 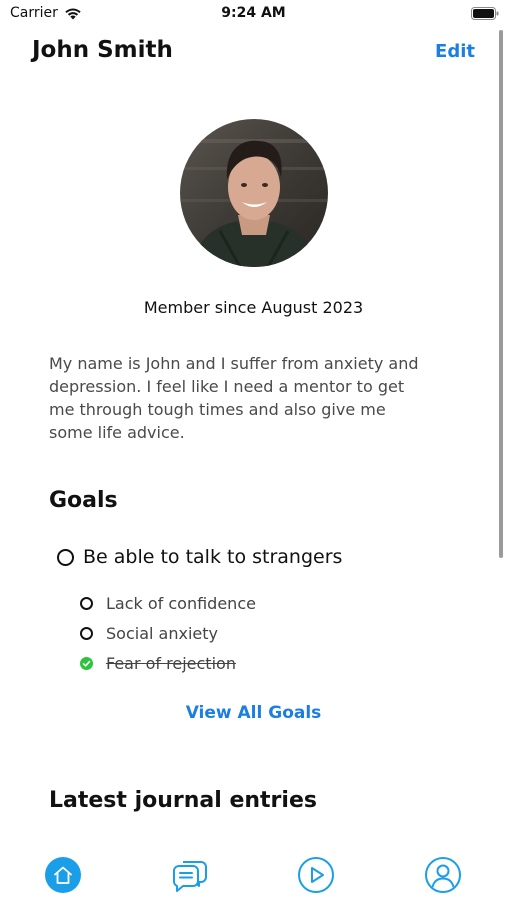 What do you see at coordinates (253, 870) in the screenshot?
I see `tab-bar` at bounding box center [253, 870].